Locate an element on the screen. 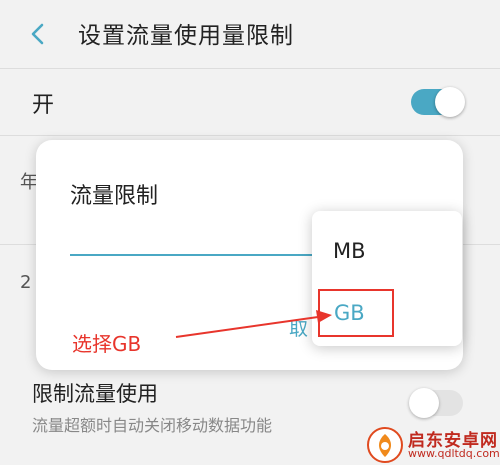 This screenshot has height=465, width=500. header: 设置流量使用量限制 is located at coordinates (250, 34).